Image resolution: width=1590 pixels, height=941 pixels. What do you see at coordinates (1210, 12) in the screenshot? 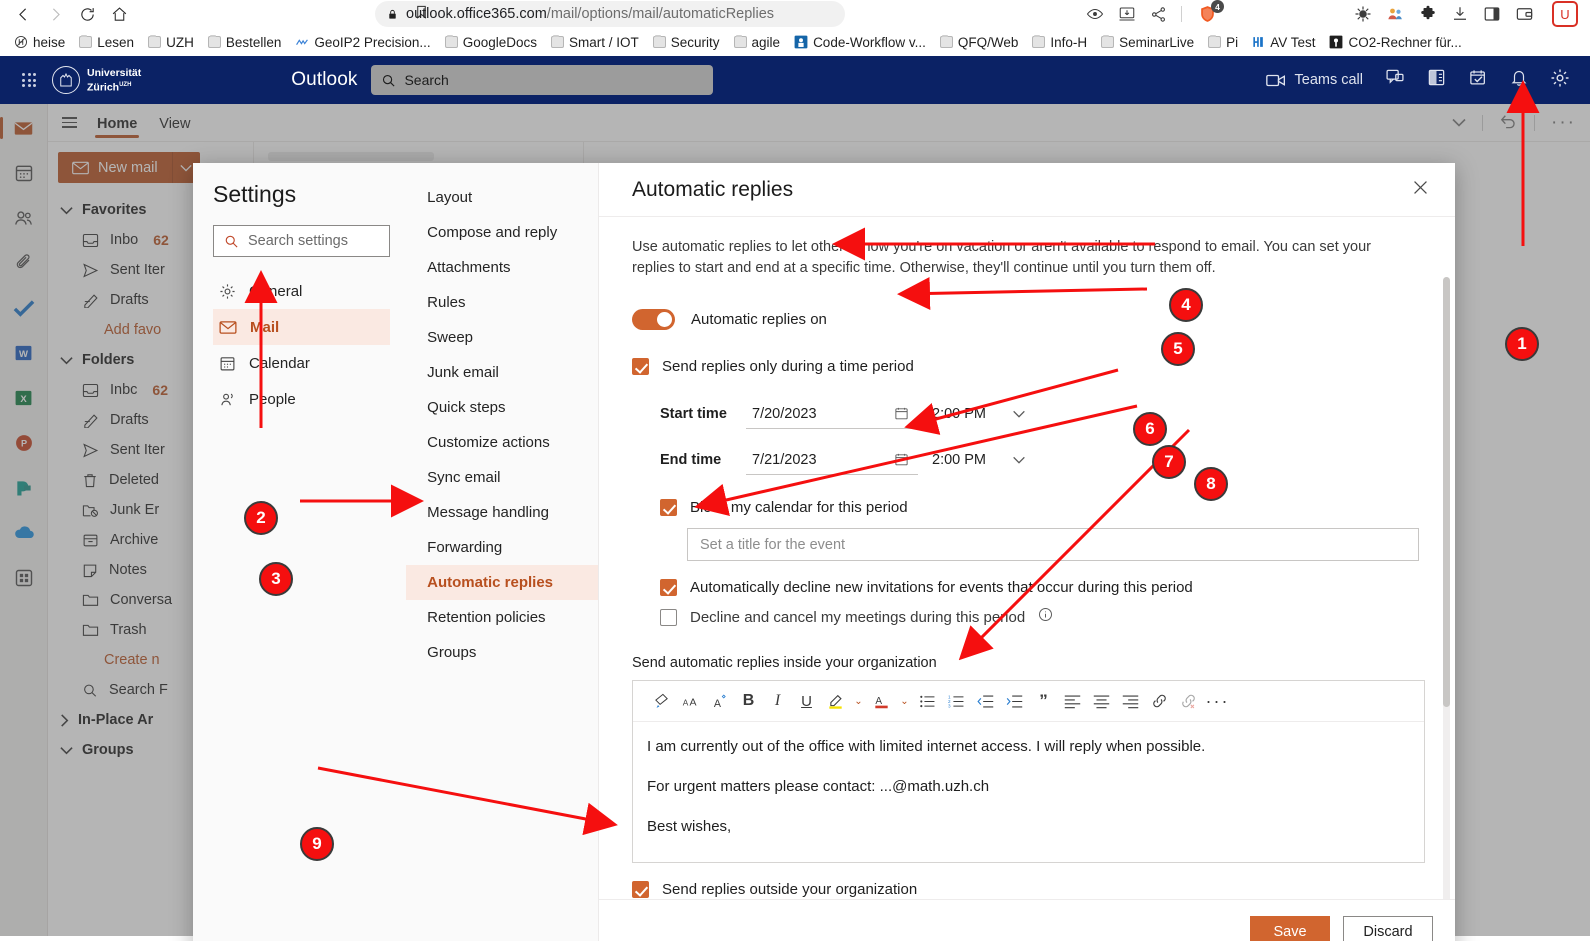
I see `brave-shields-icon: 4` at bounding box center [1210, 12].